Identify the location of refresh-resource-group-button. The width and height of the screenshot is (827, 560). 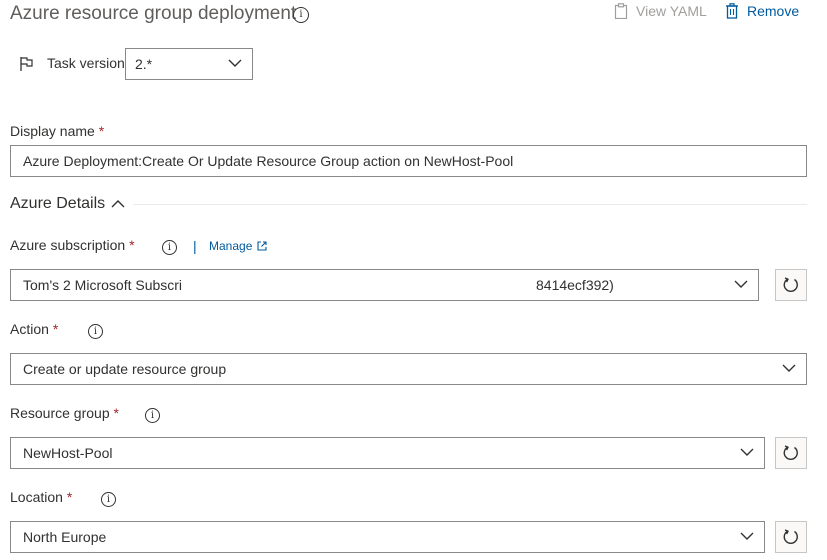
(791, 453).